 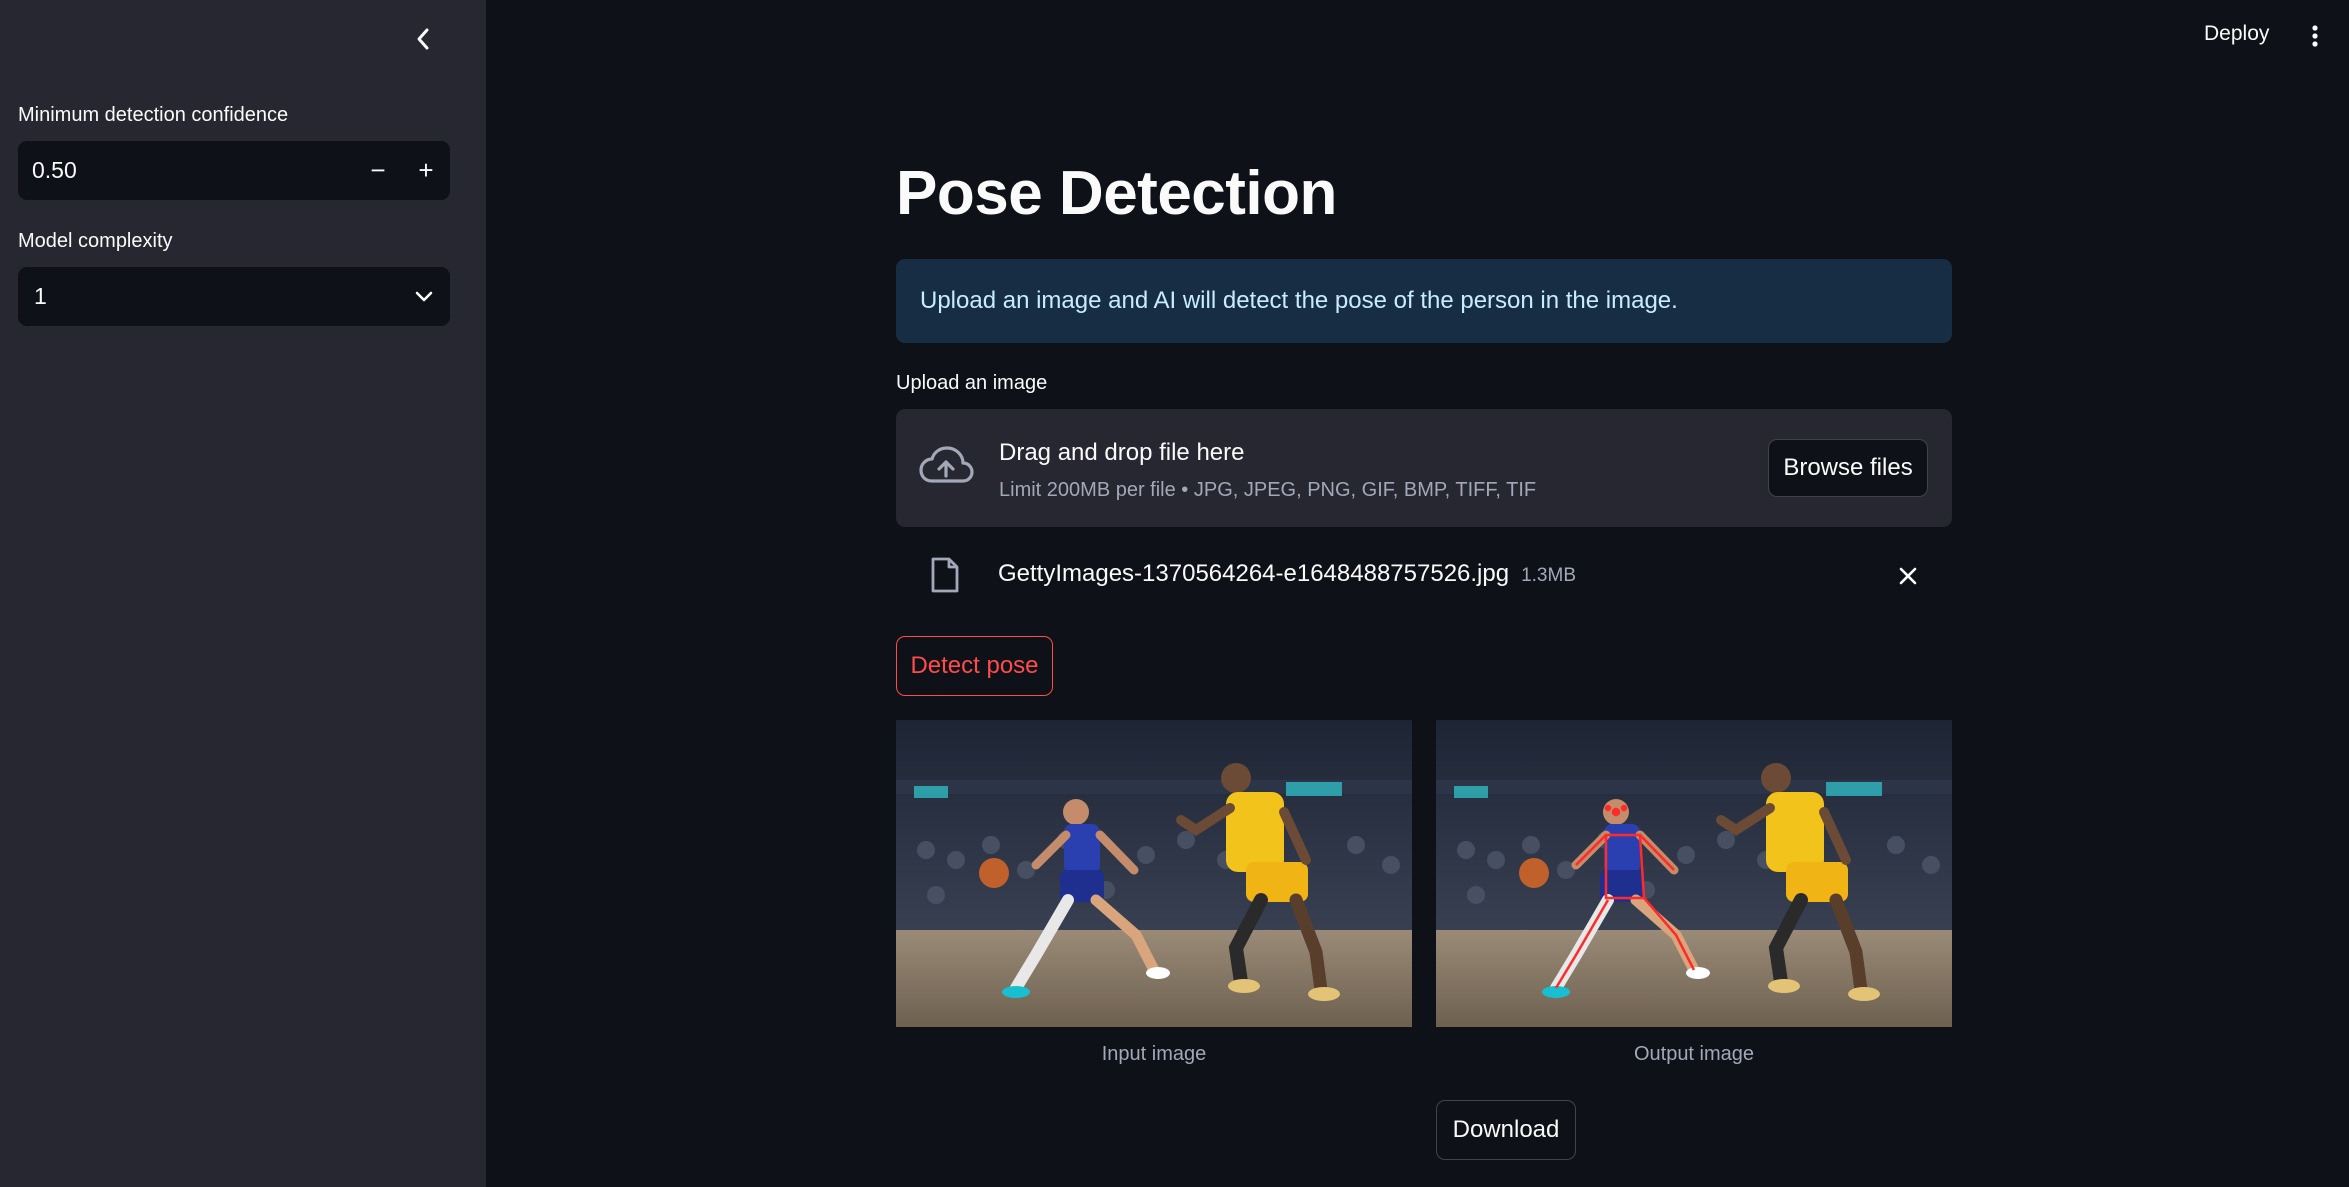 I want to click on file-size: 1.3MB, so click(x=1548, y=575).